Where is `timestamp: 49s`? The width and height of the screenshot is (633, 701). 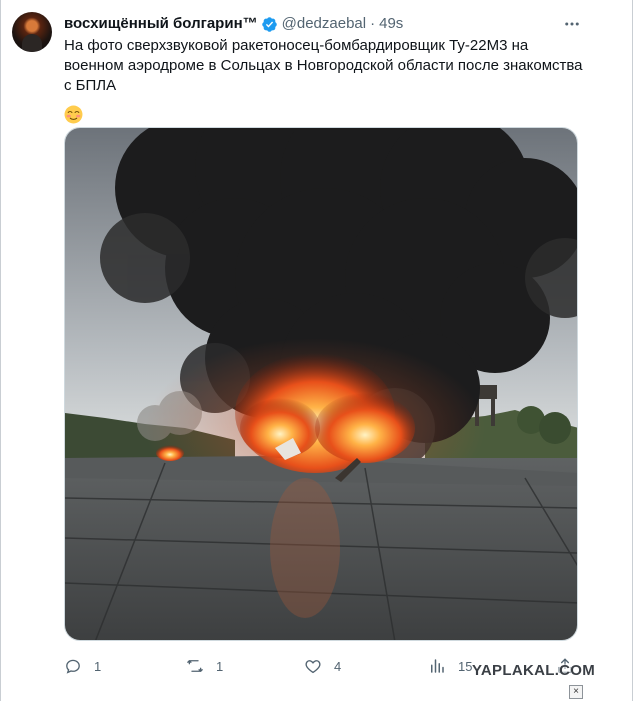 timestamp: 49s is located at coordinates (391, 24).